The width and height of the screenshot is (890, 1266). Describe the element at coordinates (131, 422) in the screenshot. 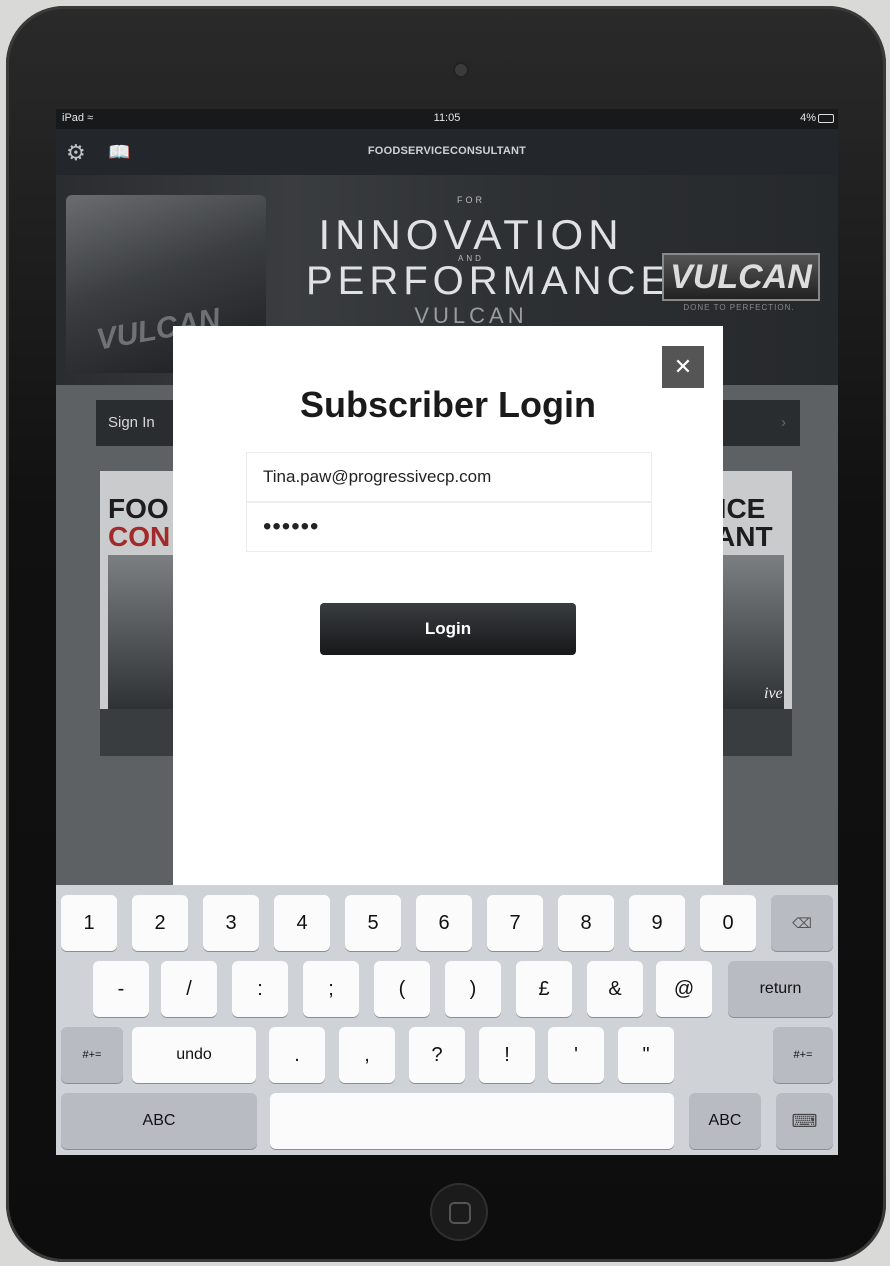

I see `sign-in-label: Sign In` at that location.